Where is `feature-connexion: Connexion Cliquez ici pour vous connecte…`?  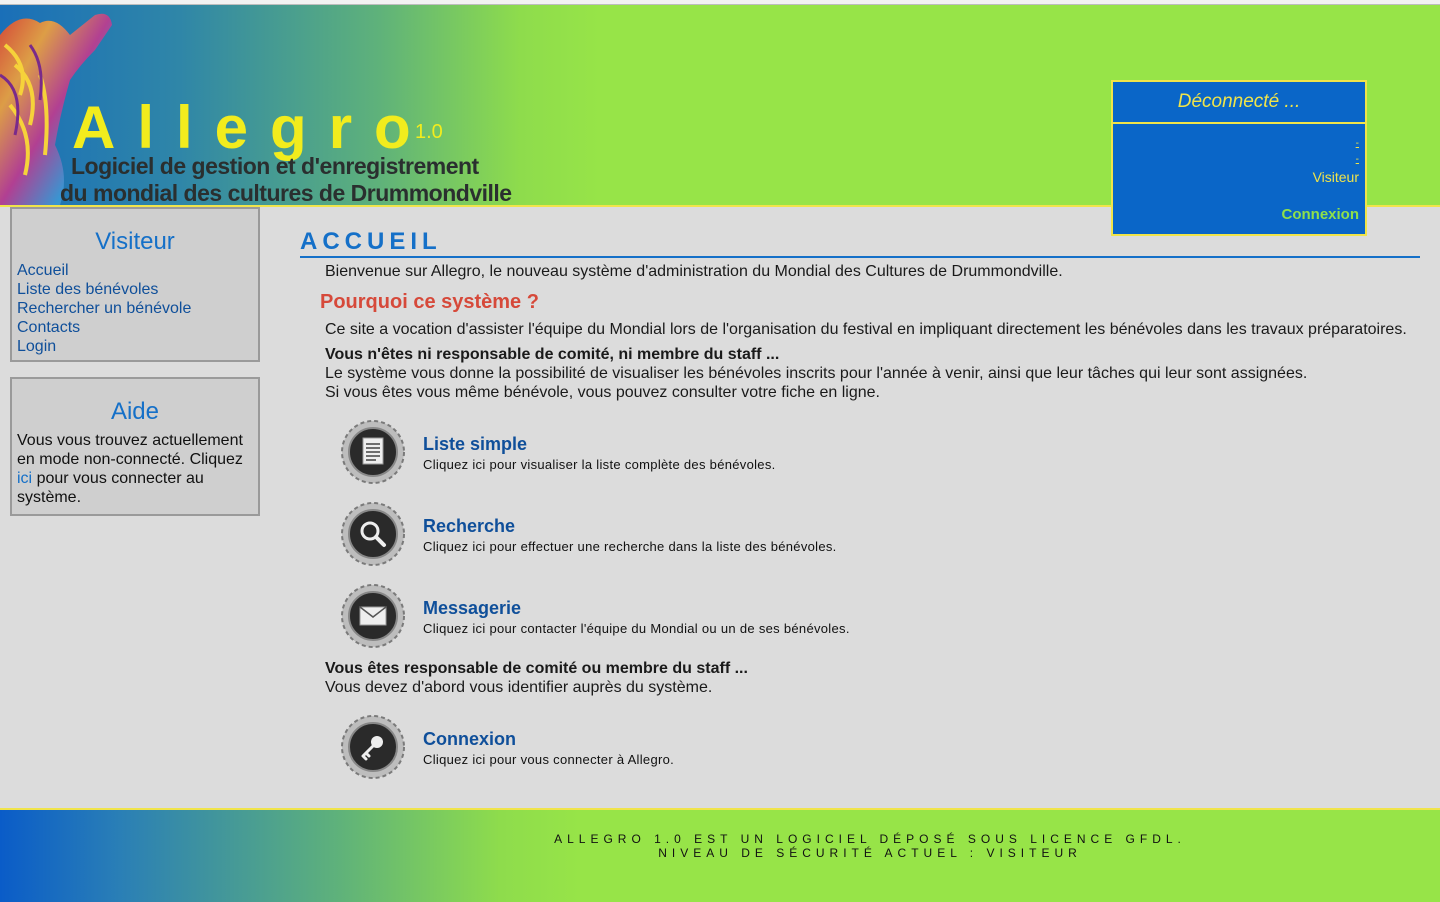
feature-connexion: Connexion Cliquez ici pour vous connecte… is located at coordinates (880, 755).